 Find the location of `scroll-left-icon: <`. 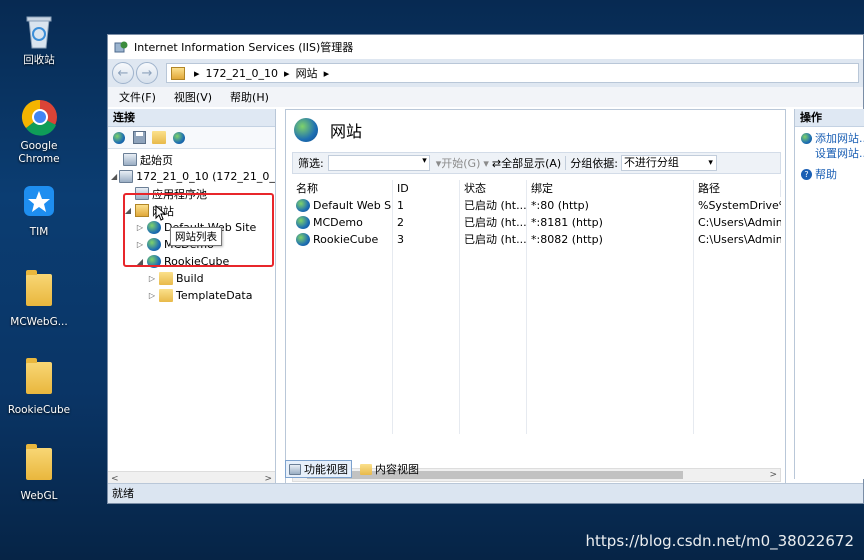

scroll-left-icon: < is located at coordinates (115, 479).